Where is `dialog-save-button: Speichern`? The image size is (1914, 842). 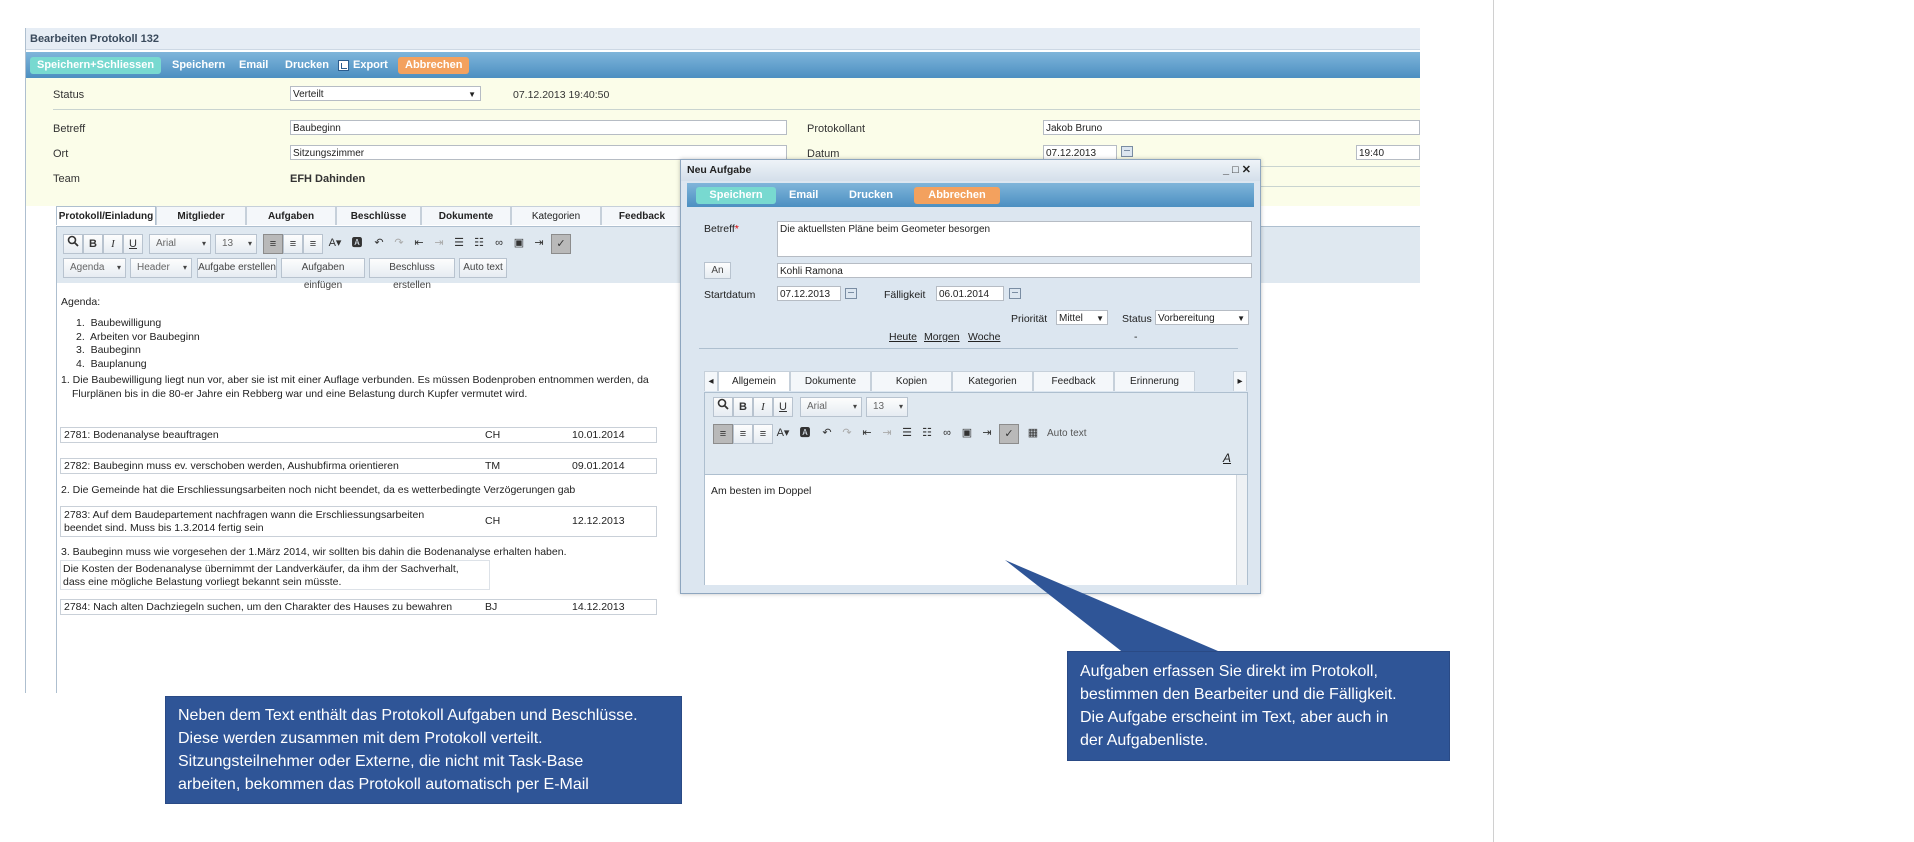 dialog-save-button: Speichern is located at coordinates (736, 195).